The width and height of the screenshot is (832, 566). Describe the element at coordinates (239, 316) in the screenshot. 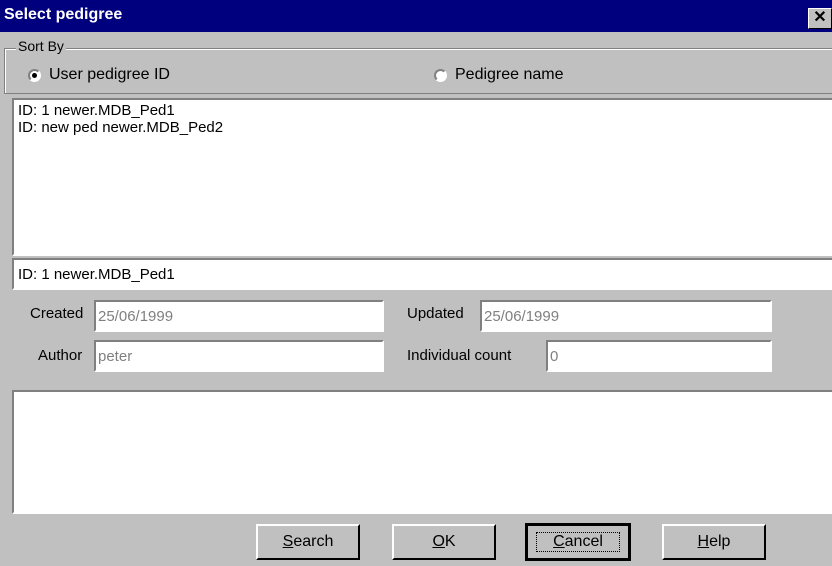

I see `created-field: 25/06/1999` at that location.